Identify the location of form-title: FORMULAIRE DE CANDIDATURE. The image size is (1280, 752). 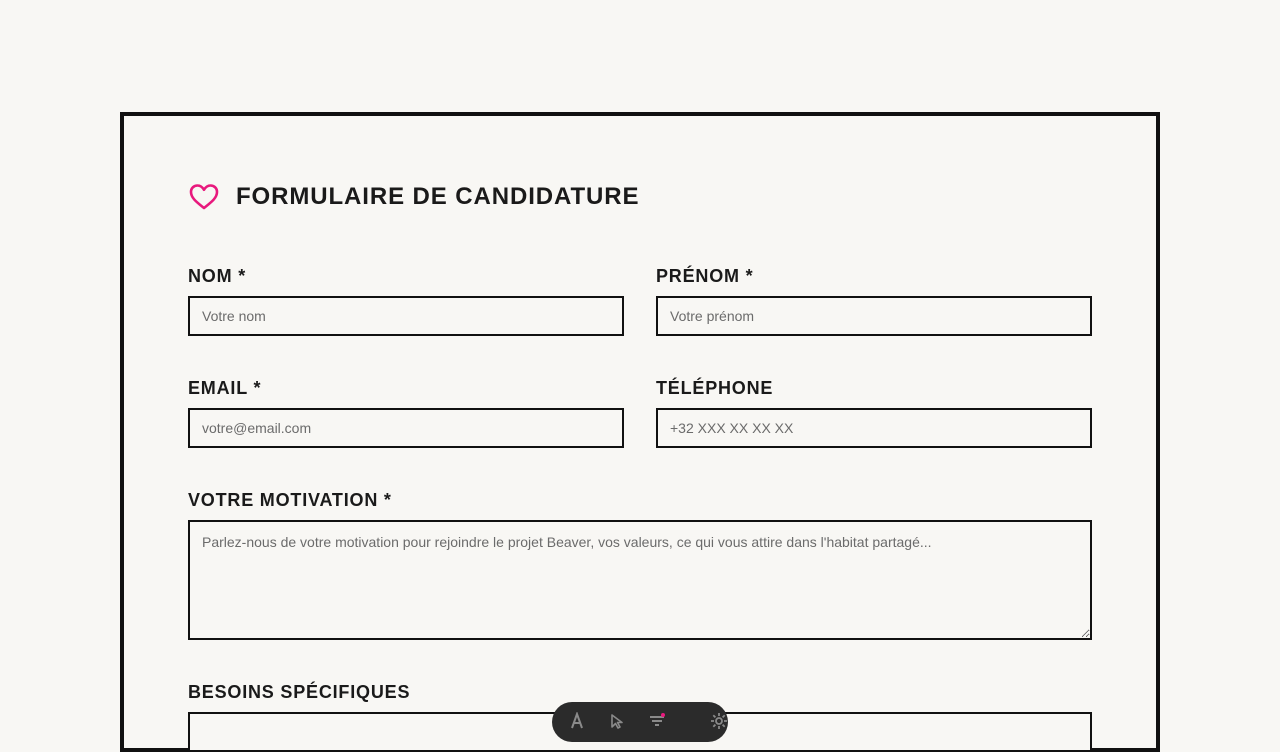
(438, 196).